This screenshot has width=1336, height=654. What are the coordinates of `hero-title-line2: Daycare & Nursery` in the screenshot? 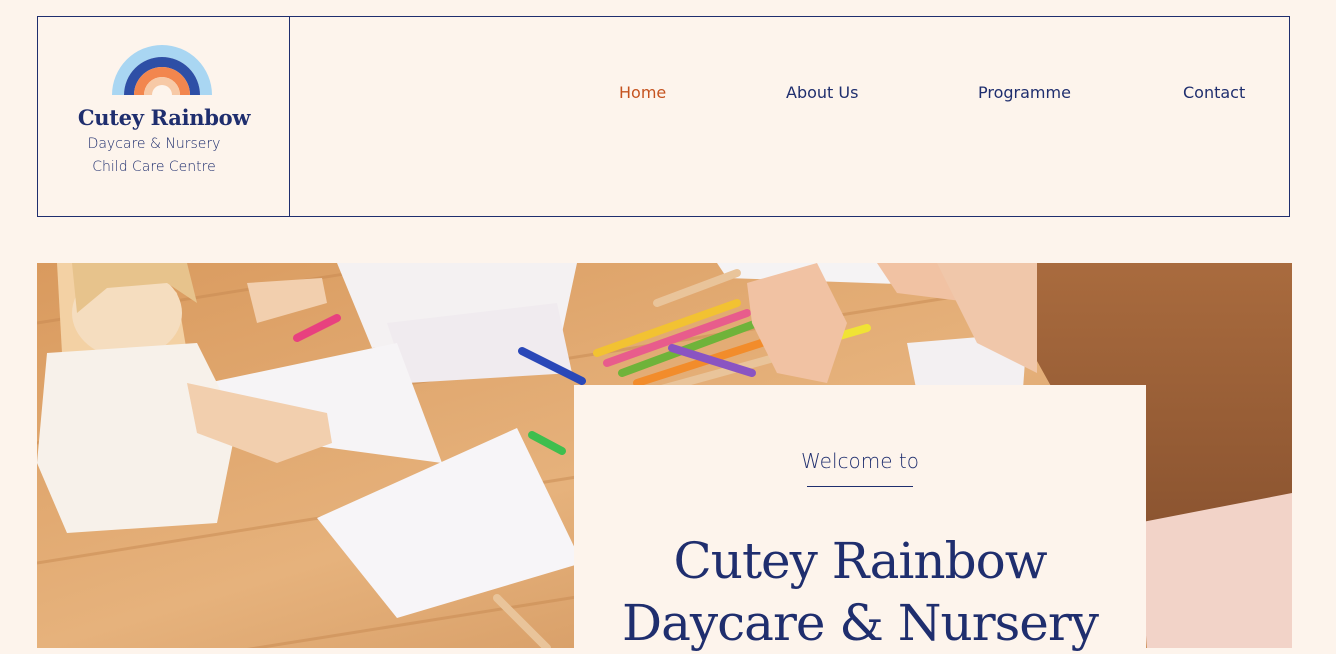 It's located at (860, 623).